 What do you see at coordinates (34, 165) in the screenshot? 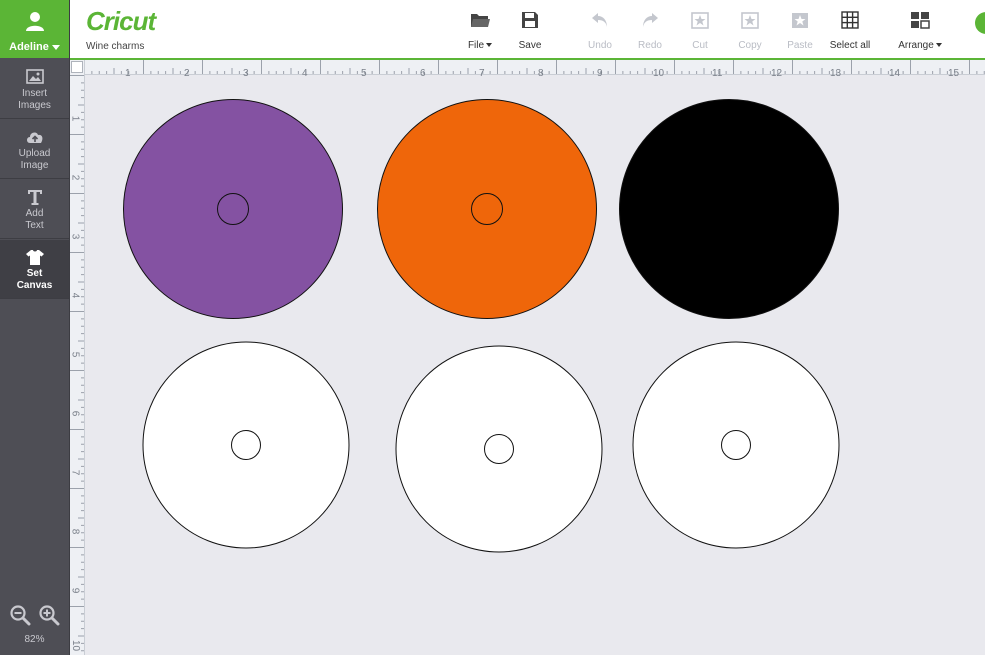
I see `sidebar-item-label: Image` at bounding box center [34, 165].